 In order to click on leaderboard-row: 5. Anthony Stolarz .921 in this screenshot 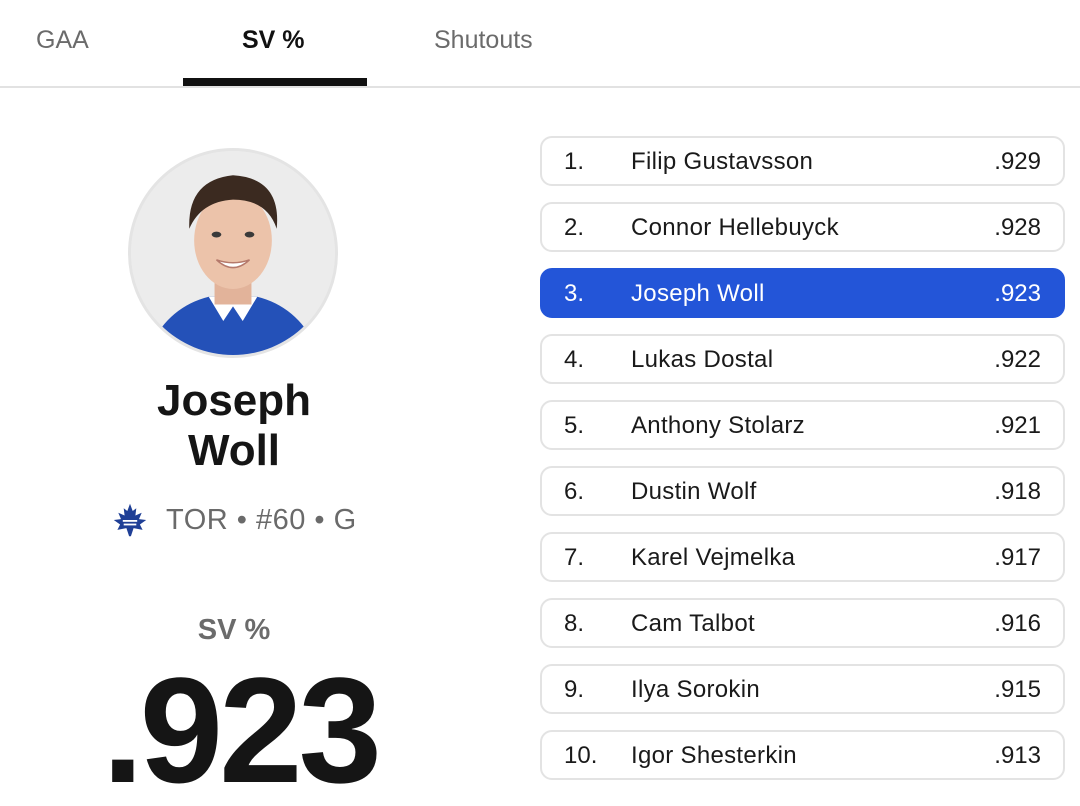, I will do `click(802, 425)`.